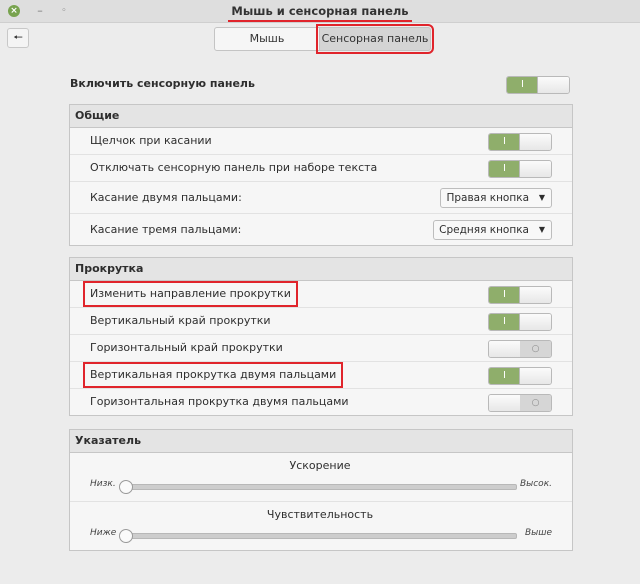 This screenshot has height=584, width=640. I want to click on horizontal-two-finger-scrolling-switch: ○, so click(520, 403).